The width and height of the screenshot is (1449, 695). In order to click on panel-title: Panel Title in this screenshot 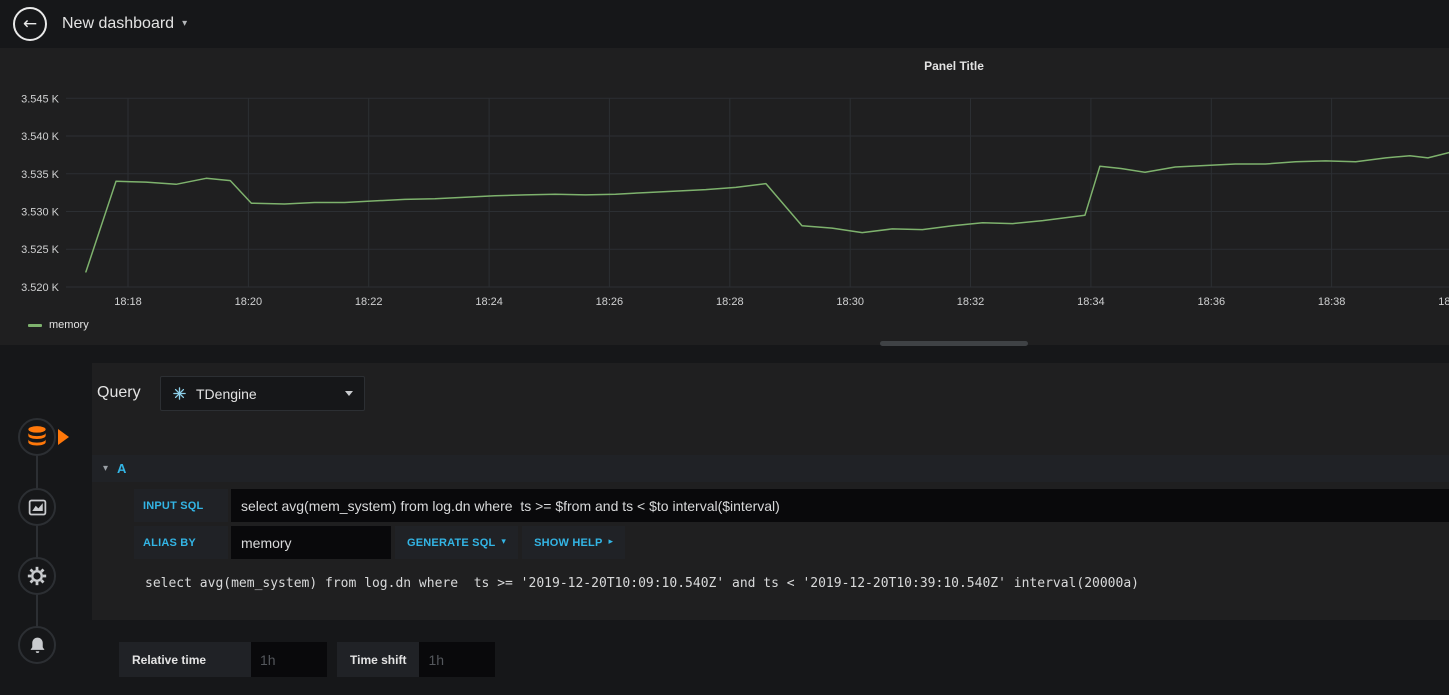, I will do `click(954, 66)`.